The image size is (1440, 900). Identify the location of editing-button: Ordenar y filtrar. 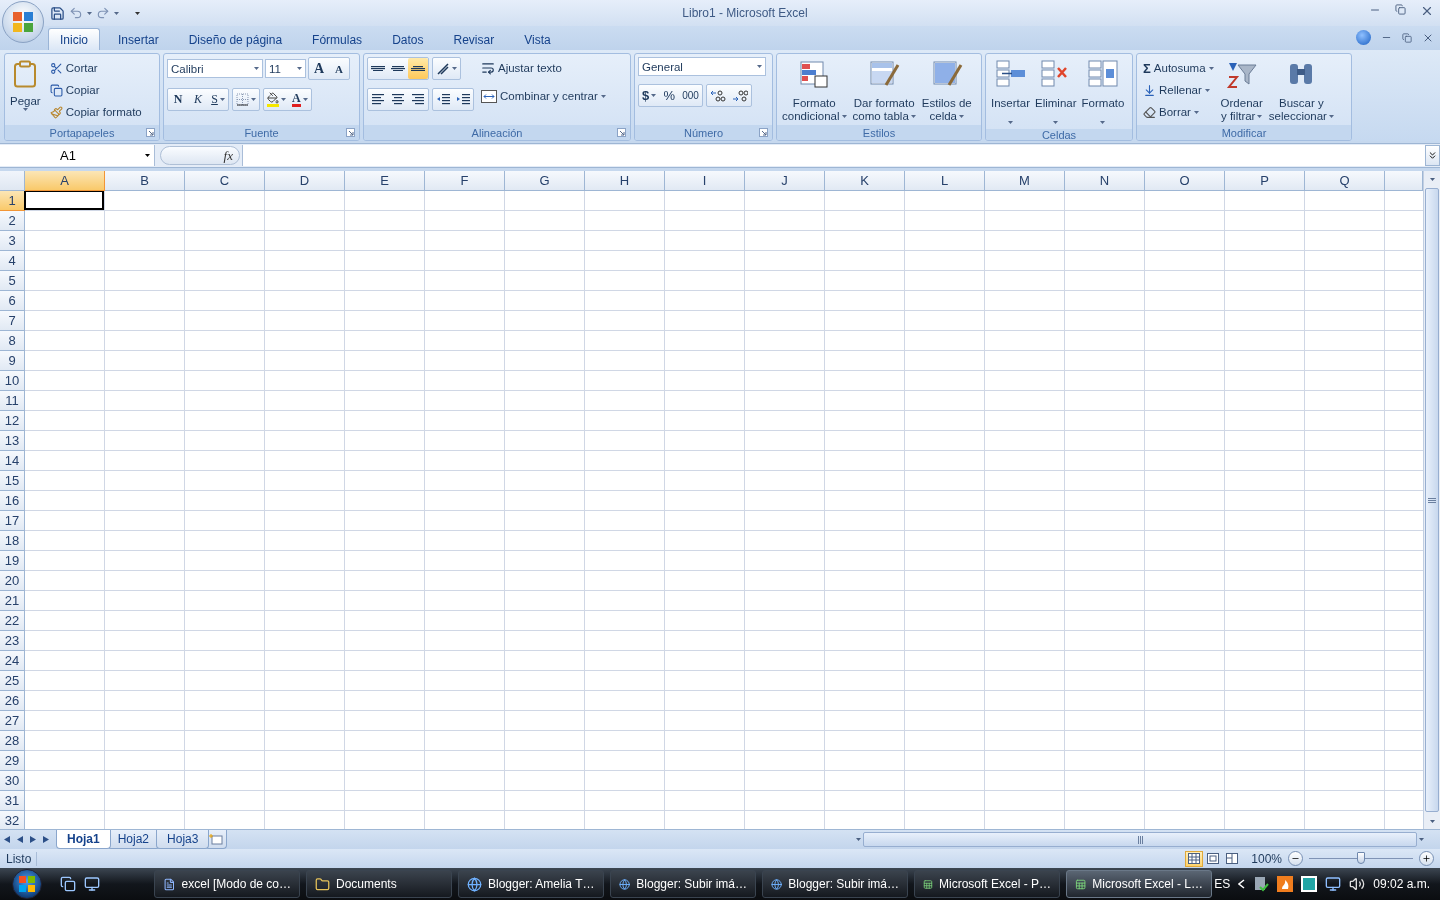
(1241, 91).